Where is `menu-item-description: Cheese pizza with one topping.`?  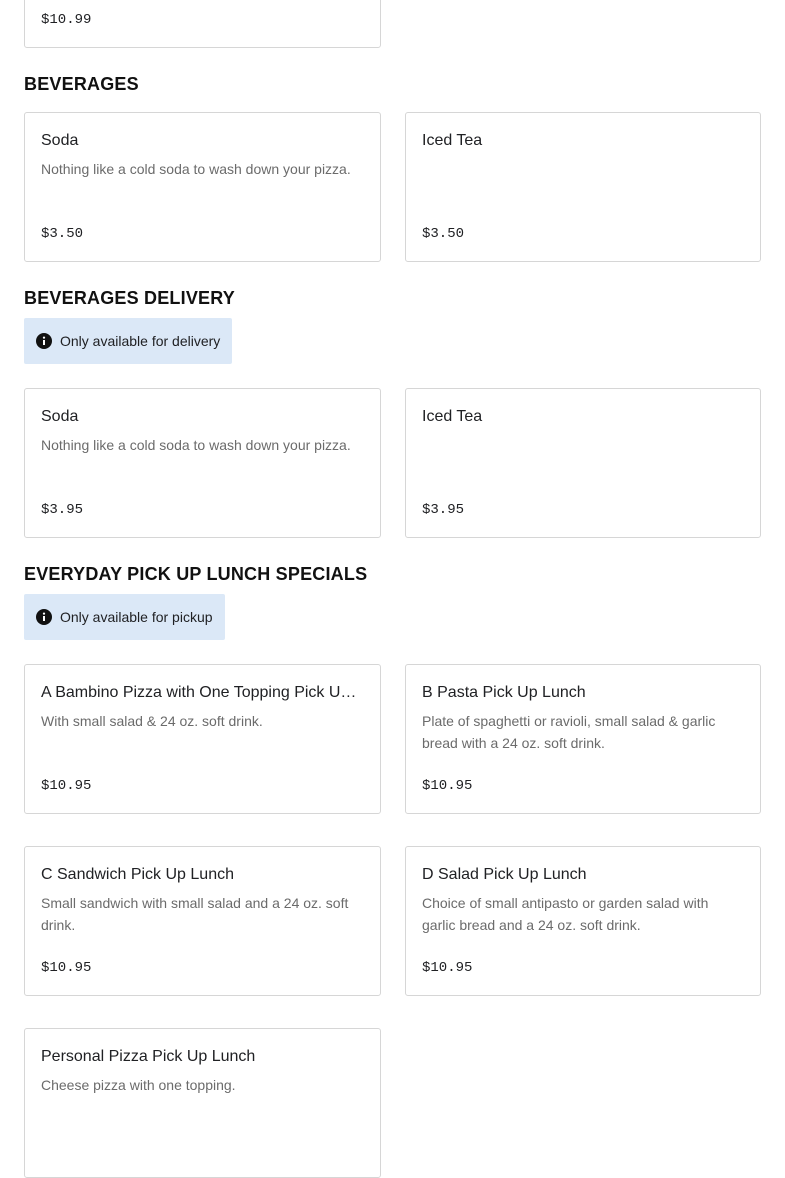
menu-item-description: Cheese pizza with one topping. is located at coordinates (138, 1085).